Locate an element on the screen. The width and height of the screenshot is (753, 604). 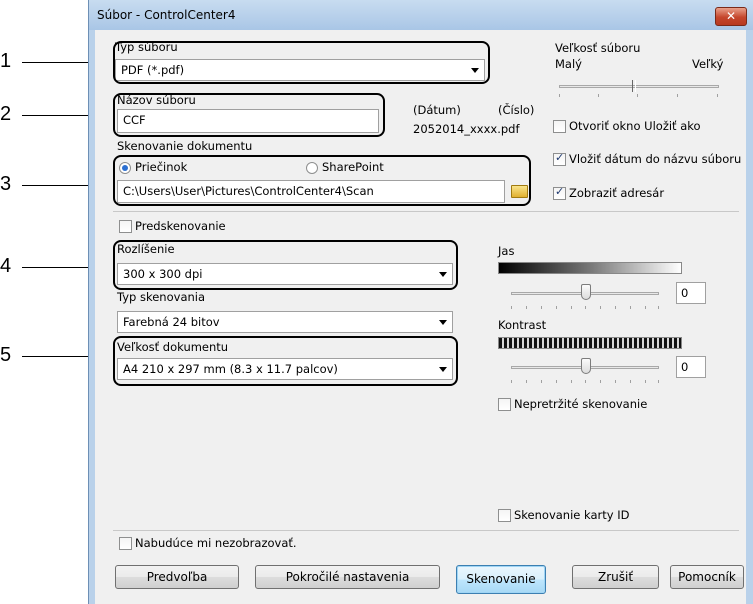
prescan-checkbox is located at coordinates (125, 226).